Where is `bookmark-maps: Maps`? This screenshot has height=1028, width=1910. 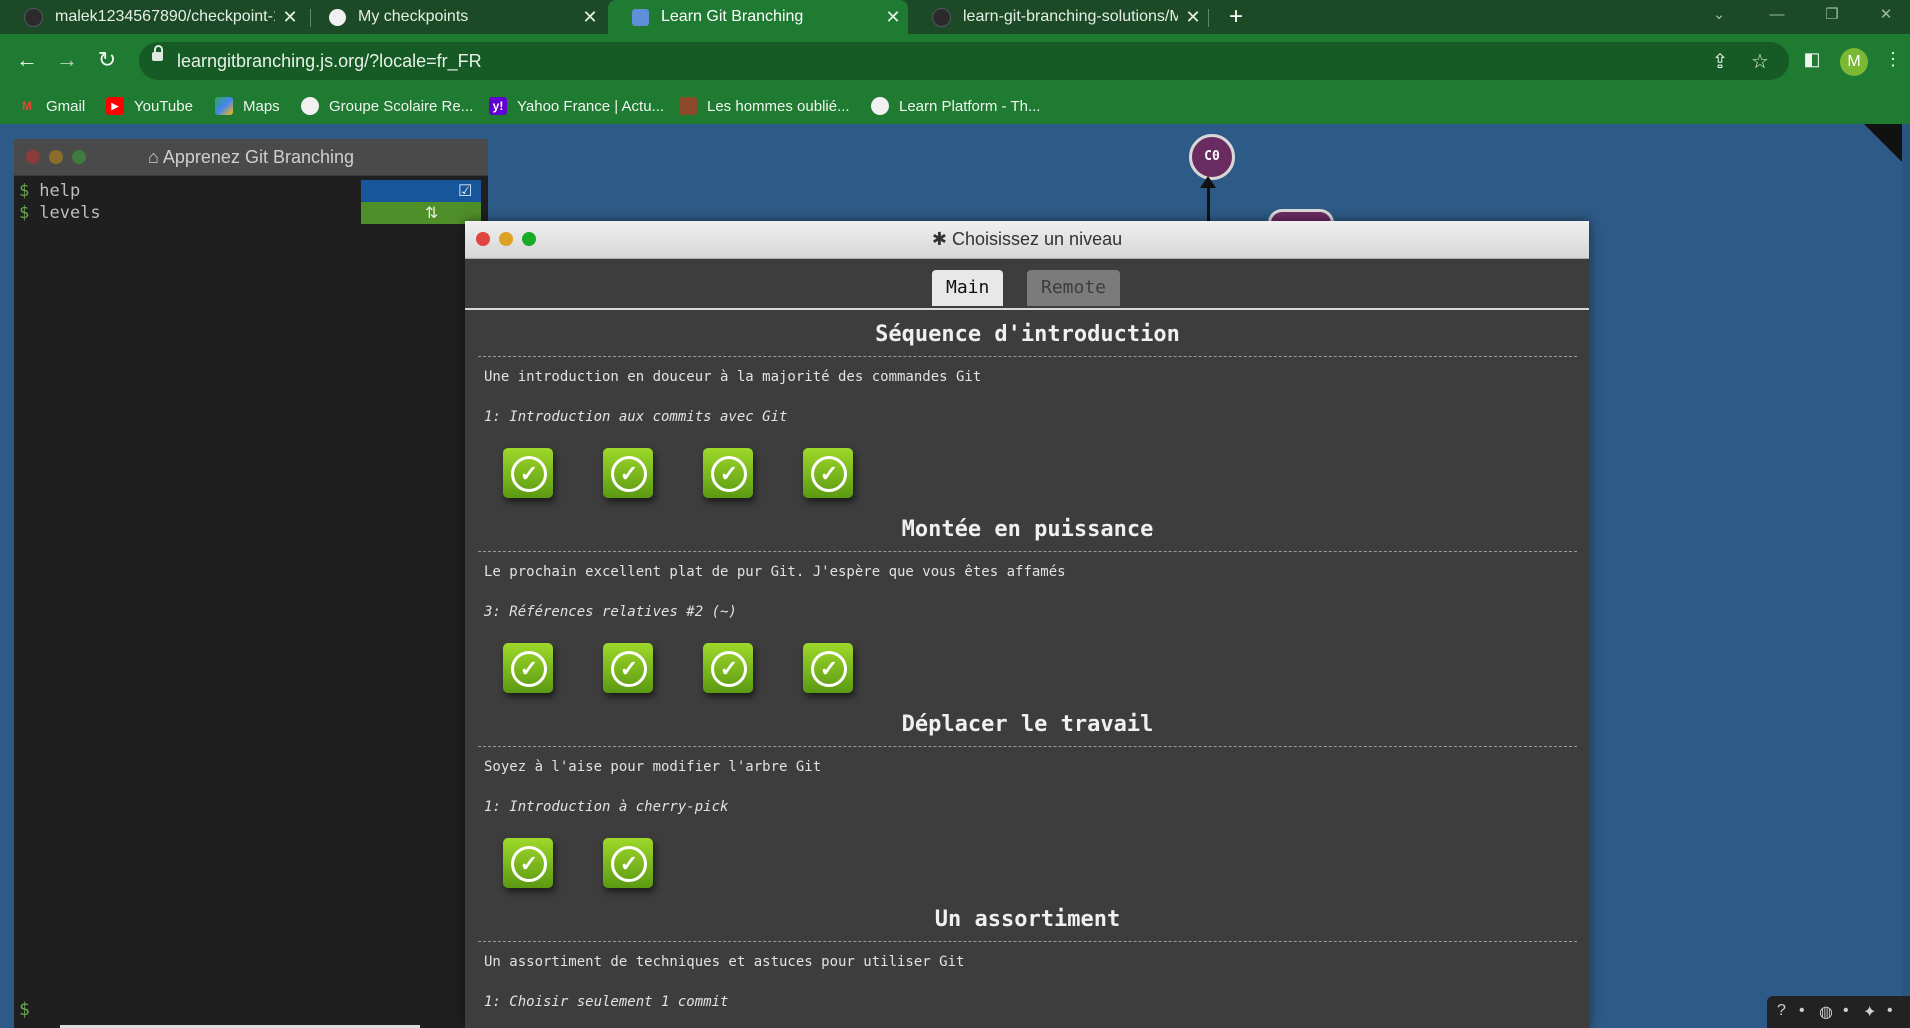 bookmark-maps: Maps is located at coordinates (247, 106).